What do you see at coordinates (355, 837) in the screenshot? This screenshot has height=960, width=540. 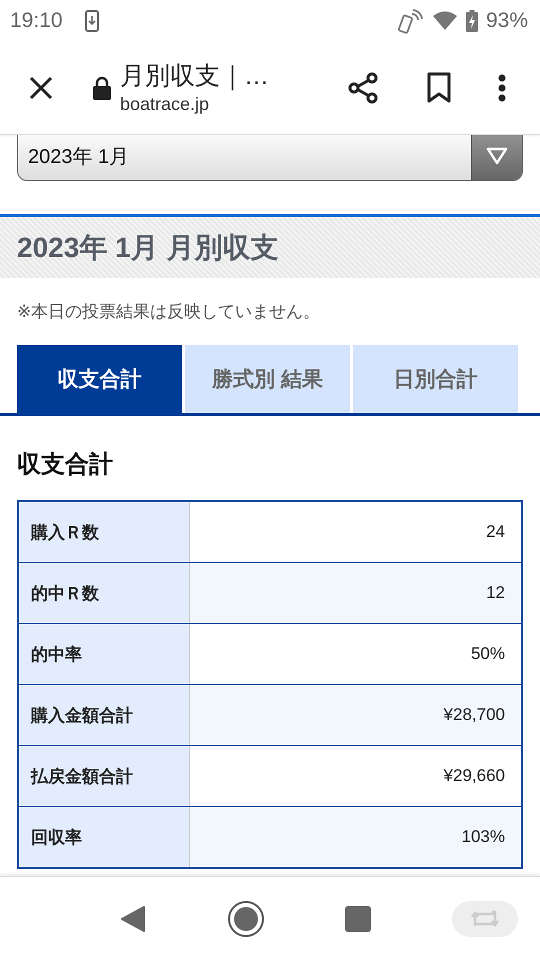 I see `row-value: 103%` at bounding box center [355, 837].